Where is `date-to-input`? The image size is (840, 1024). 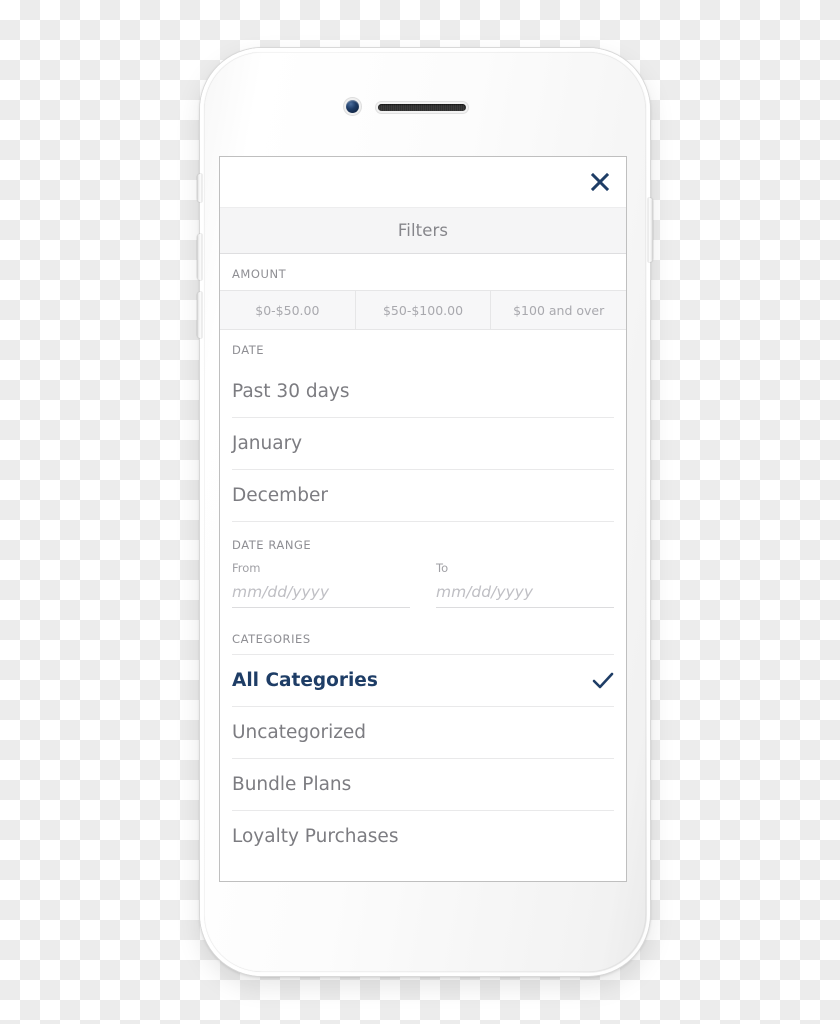
date-to-input is located at coordinates (525, 595).